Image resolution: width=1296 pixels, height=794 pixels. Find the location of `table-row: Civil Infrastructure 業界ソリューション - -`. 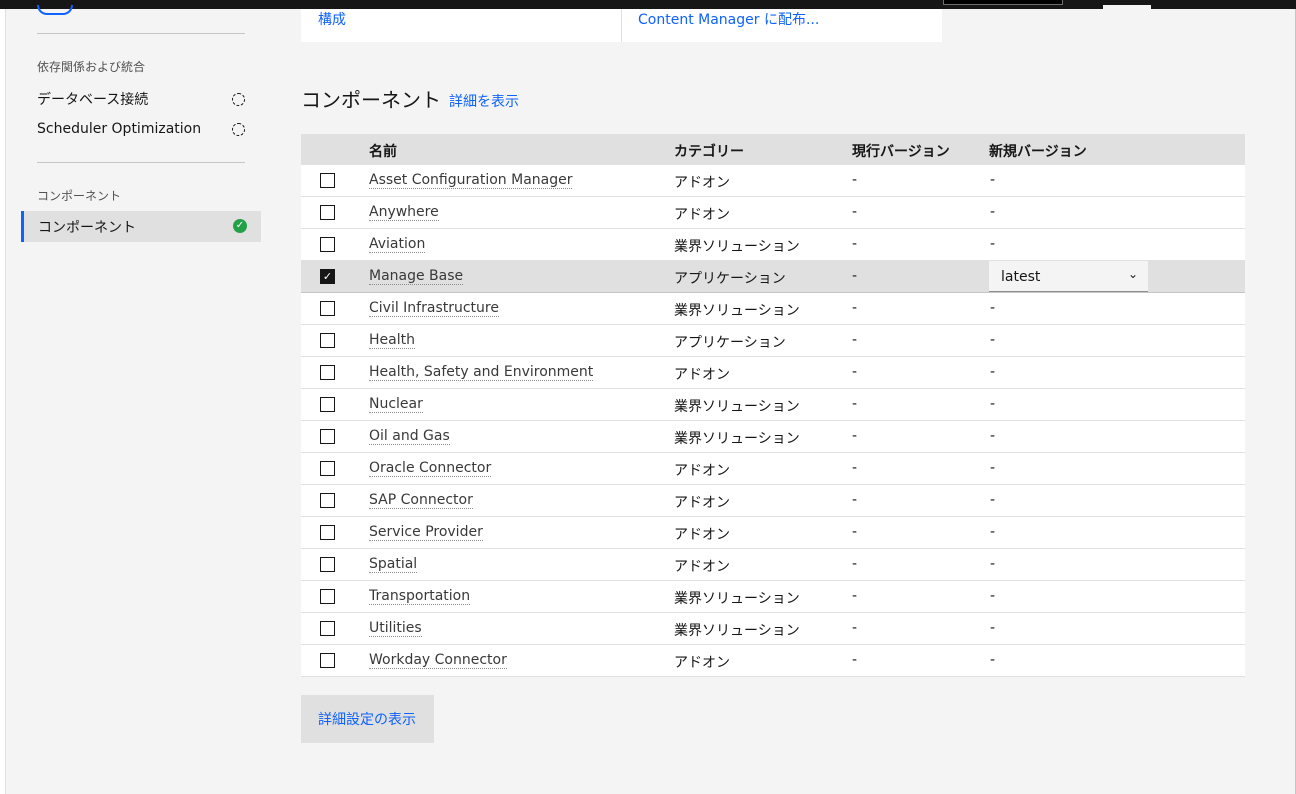

table-row: Civil Infrastructure 業界ソリューション - - is located at coordinates (773, 309).